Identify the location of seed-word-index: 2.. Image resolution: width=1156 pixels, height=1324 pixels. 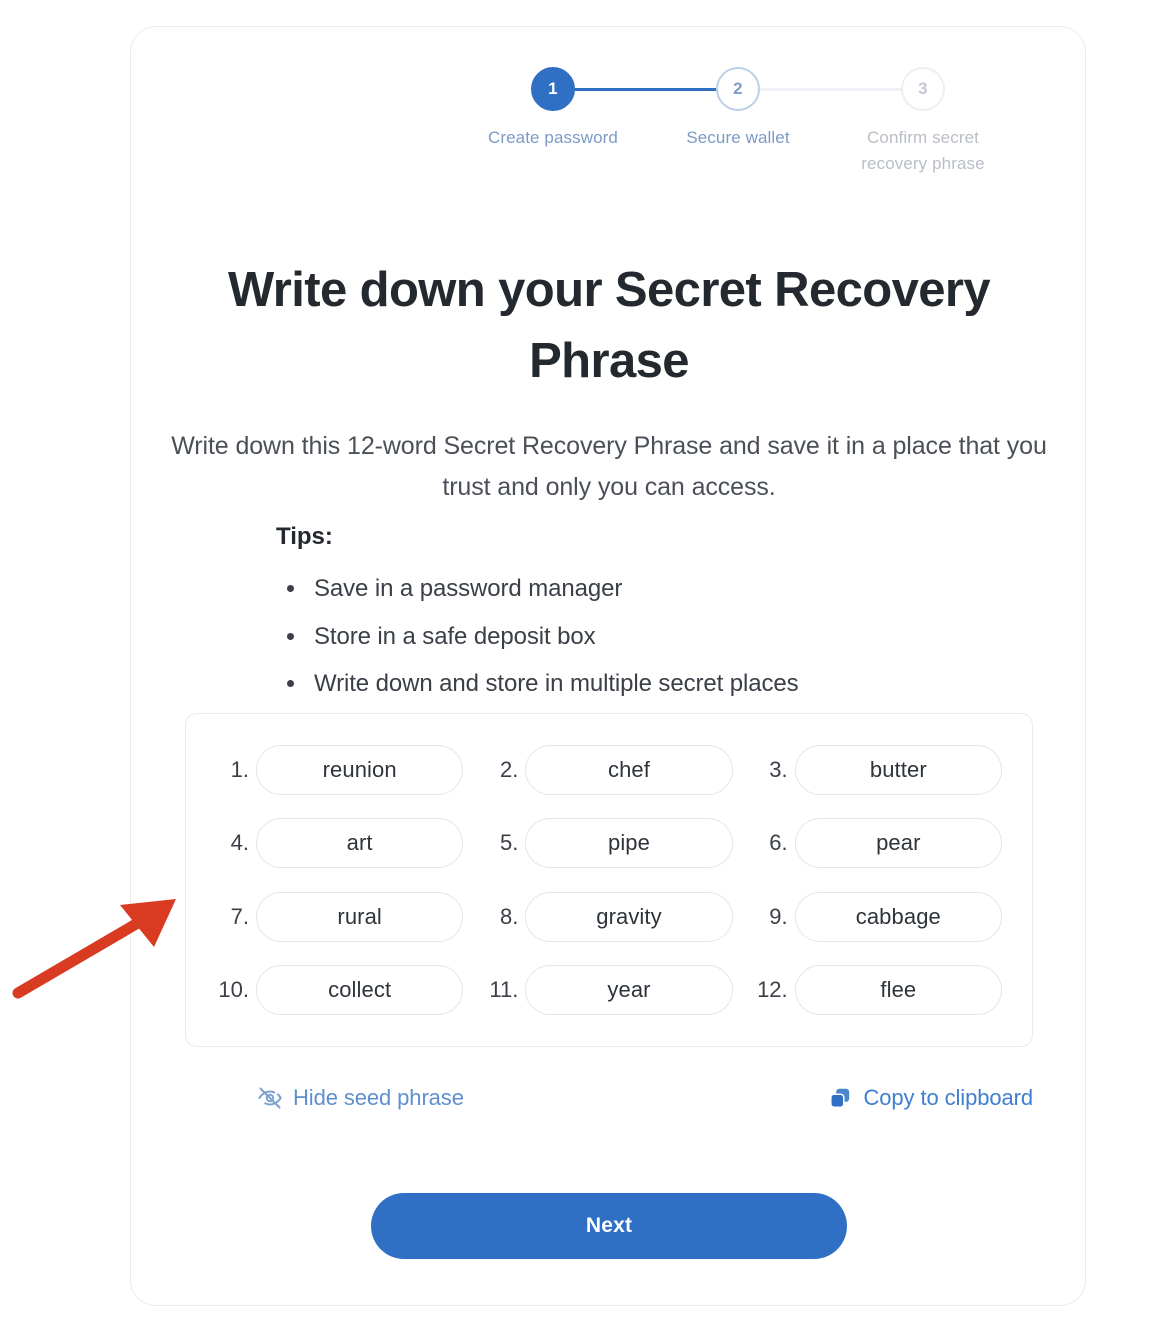
(509, 769).